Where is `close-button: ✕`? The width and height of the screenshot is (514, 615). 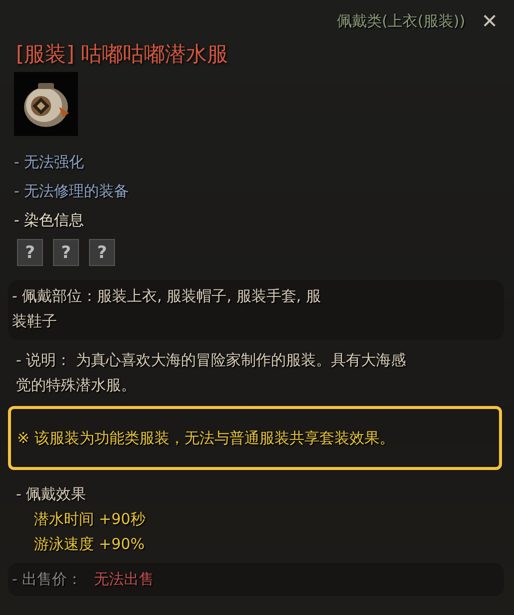 close-button: ✕ is located at coordinates (489, 21).